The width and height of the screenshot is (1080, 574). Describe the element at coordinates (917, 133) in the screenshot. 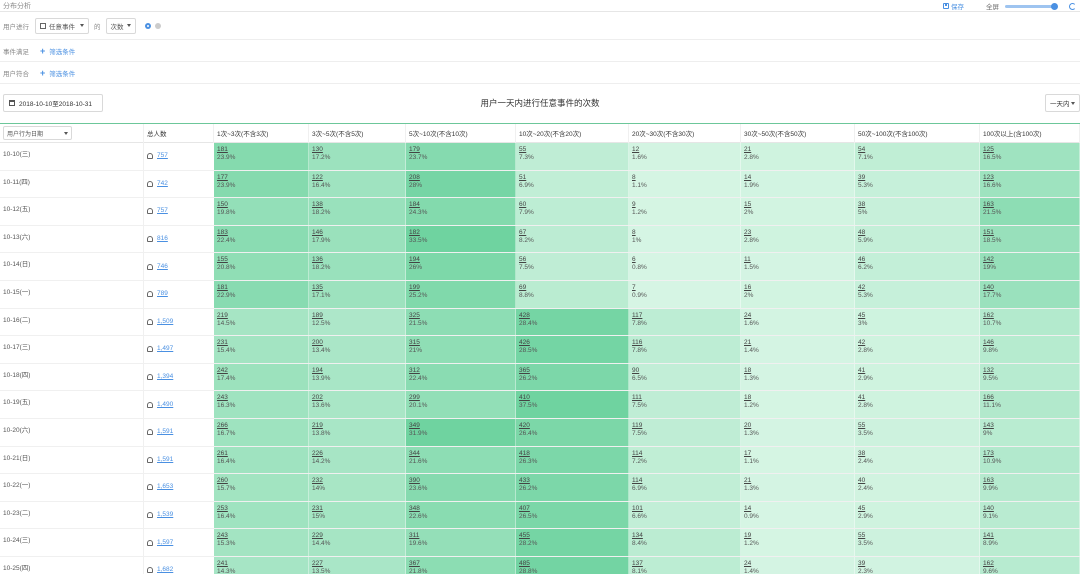

I see `column-header: 50次~100次(不含100次)` at that location.